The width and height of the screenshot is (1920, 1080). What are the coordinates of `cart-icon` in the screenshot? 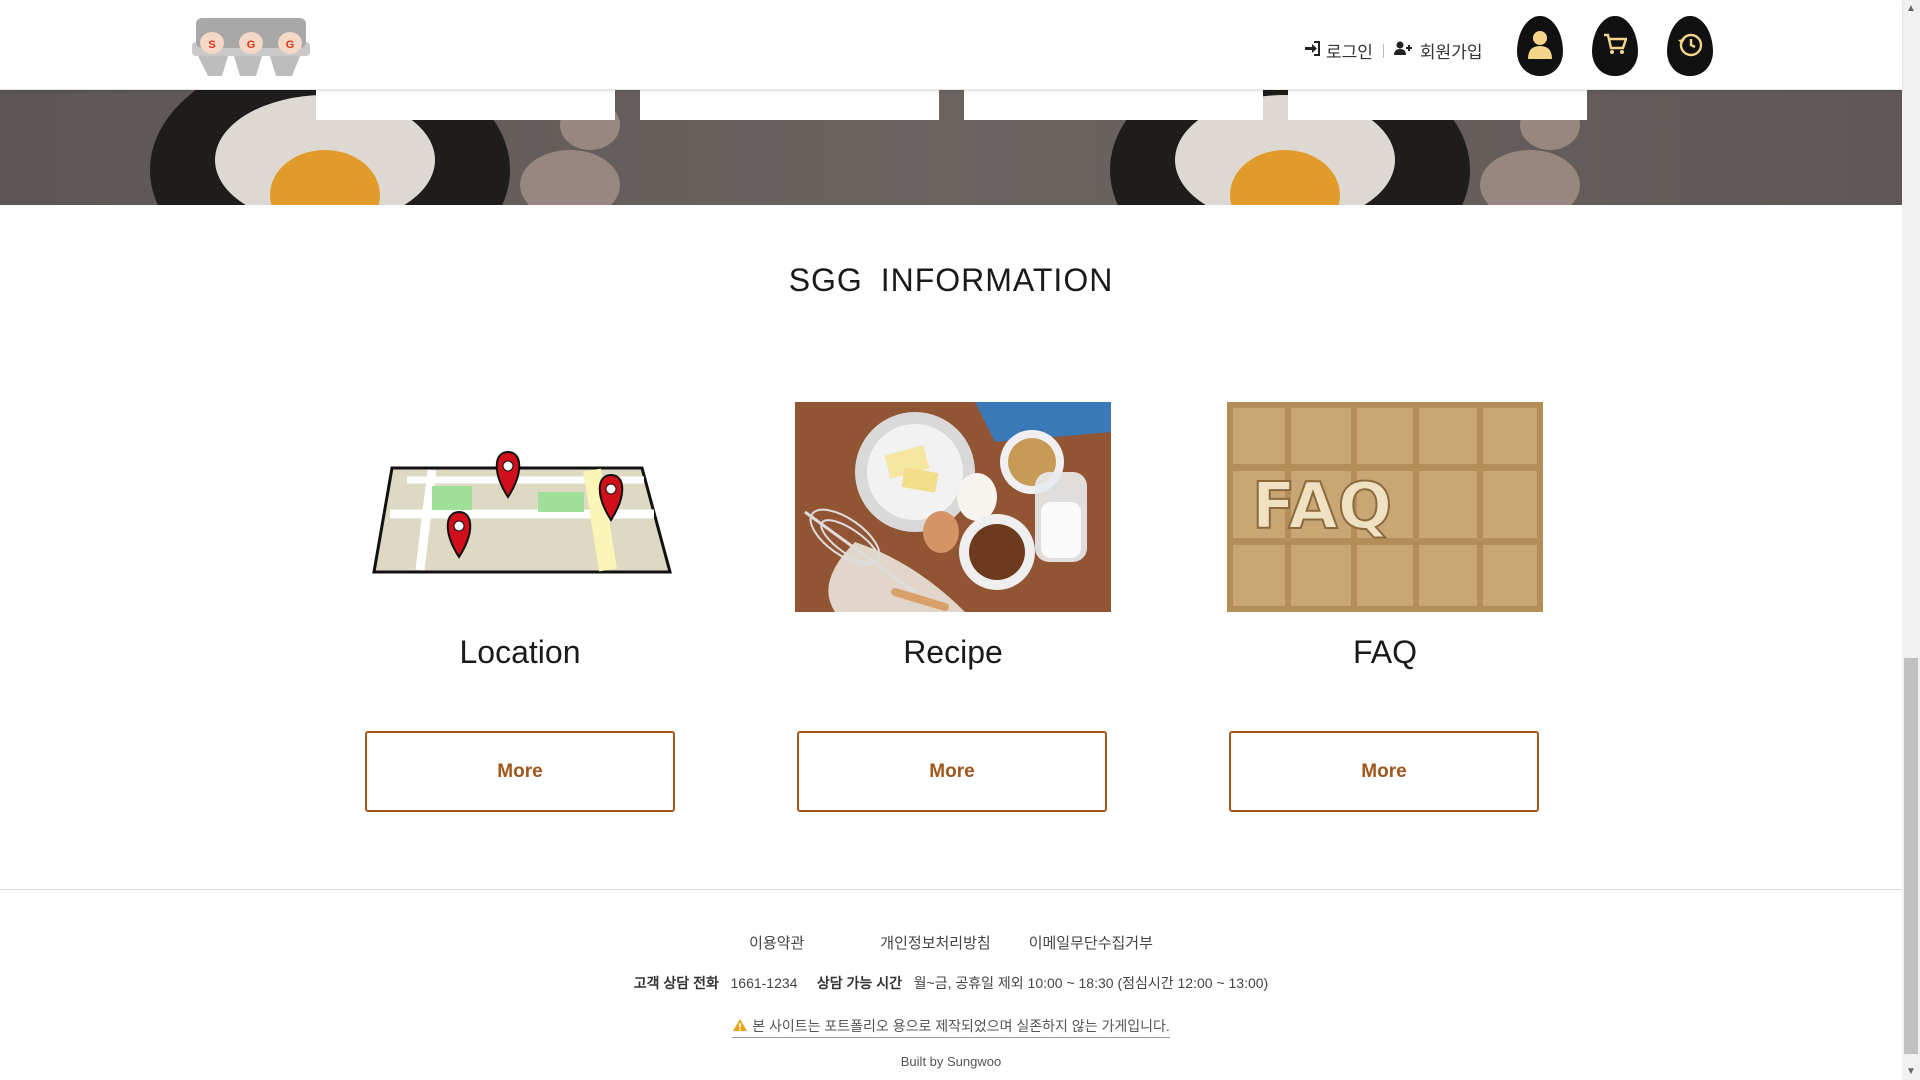 It's located at (1615, 46).